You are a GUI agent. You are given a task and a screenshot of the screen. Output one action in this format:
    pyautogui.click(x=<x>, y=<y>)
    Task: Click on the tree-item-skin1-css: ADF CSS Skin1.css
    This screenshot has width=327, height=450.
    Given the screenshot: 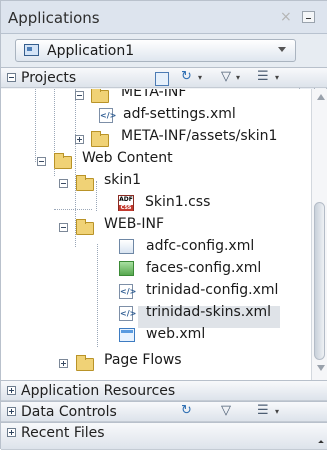 What is the action you would take?
    pyautogui.click(x=181, y=204)
    